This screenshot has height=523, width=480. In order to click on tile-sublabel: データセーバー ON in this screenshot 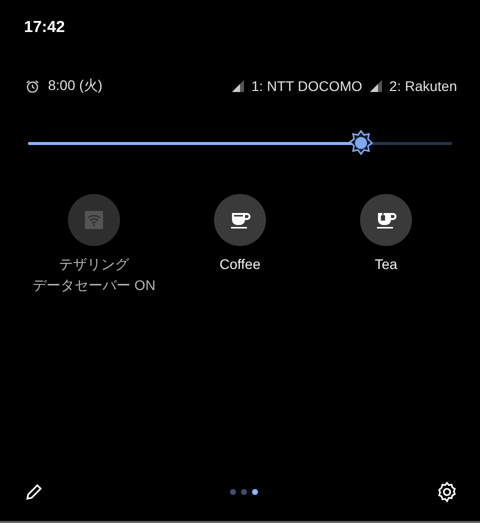, I will do `click(94, 285)`.